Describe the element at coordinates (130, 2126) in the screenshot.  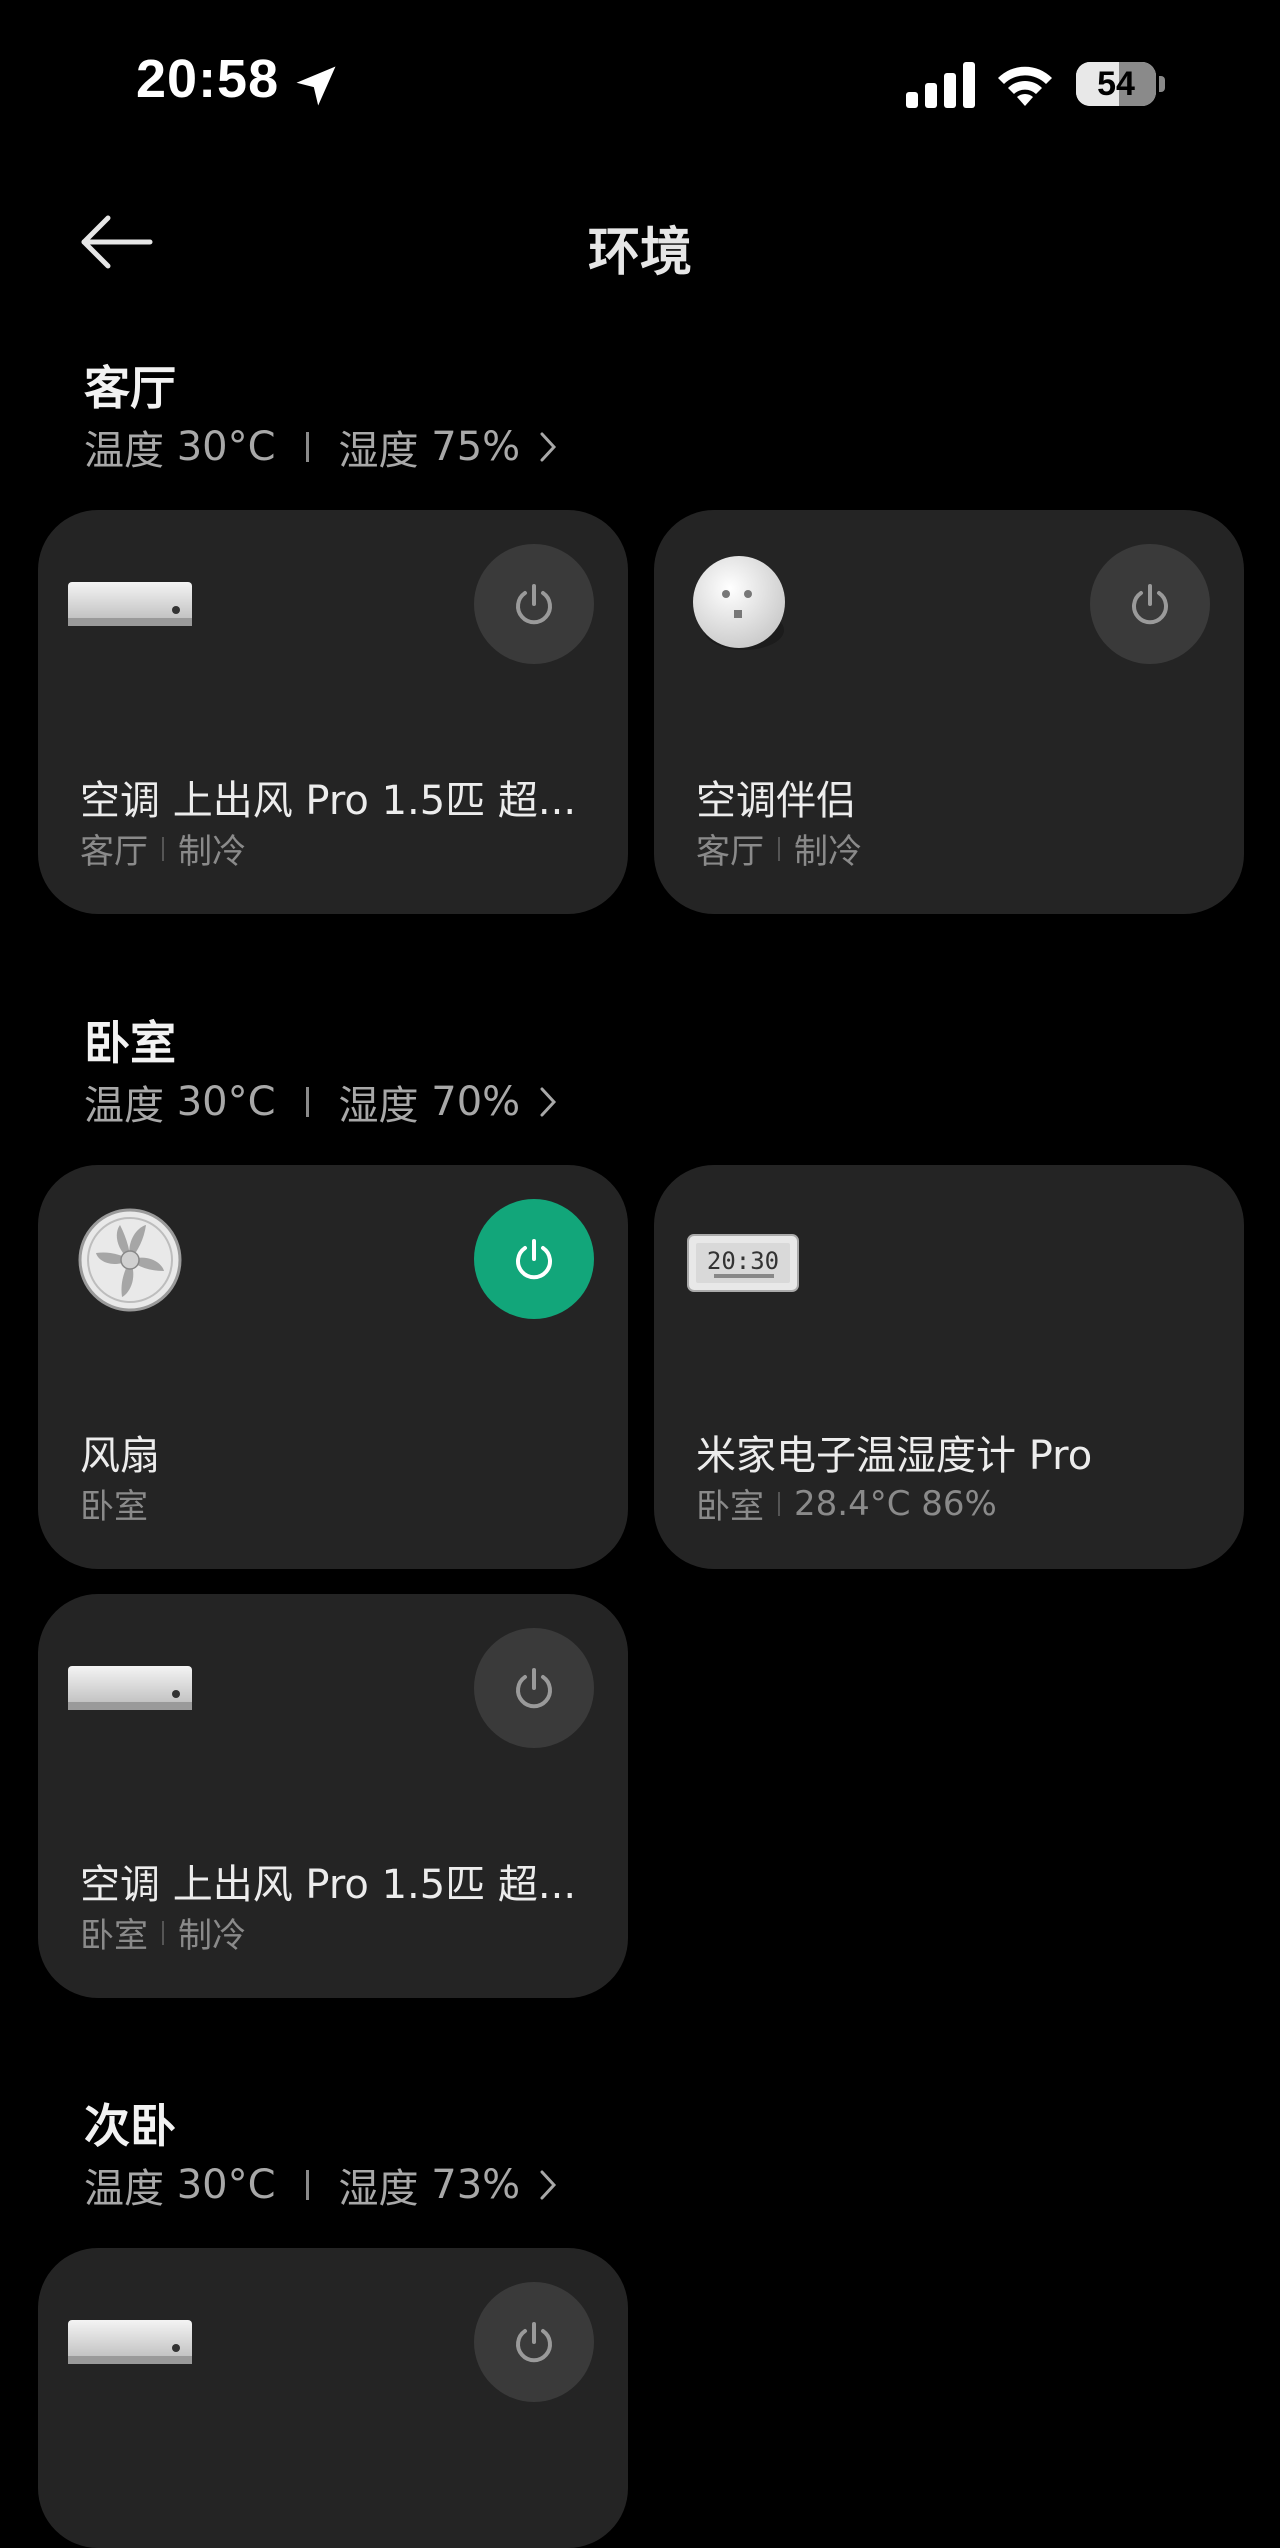
I see `room-title-second-bedroom: 次卧` at that location.